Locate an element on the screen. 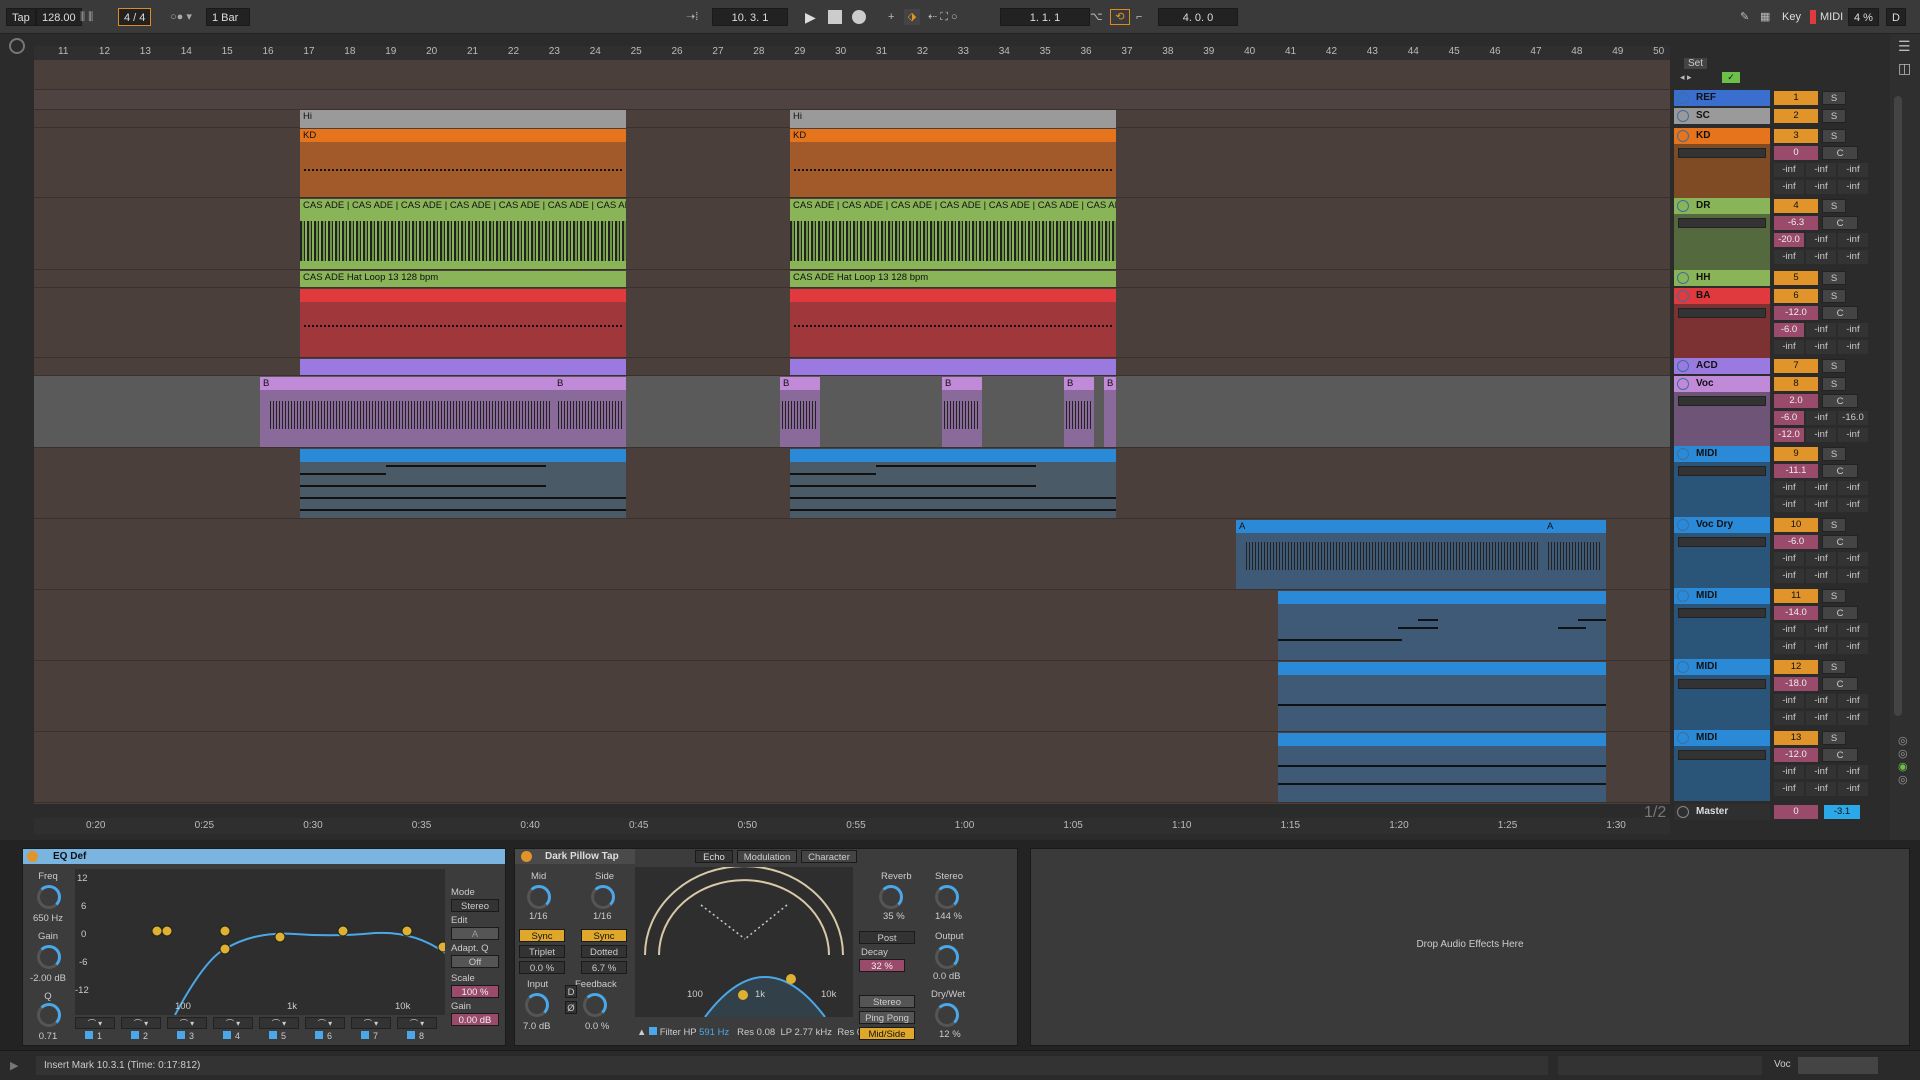 This screenshot has height=1080, width=1920. edit-button: A is located at coordinates (475, 933).